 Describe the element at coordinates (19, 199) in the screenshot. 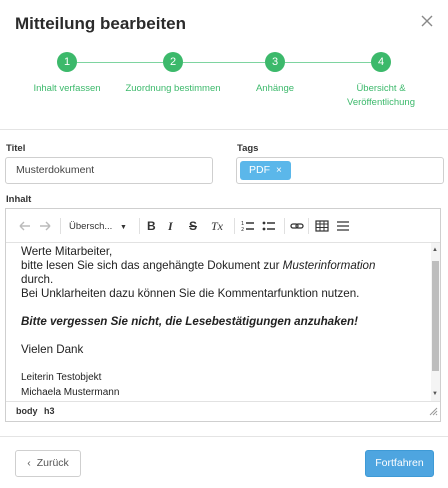

I see `content-label: Inhalt` at that location.